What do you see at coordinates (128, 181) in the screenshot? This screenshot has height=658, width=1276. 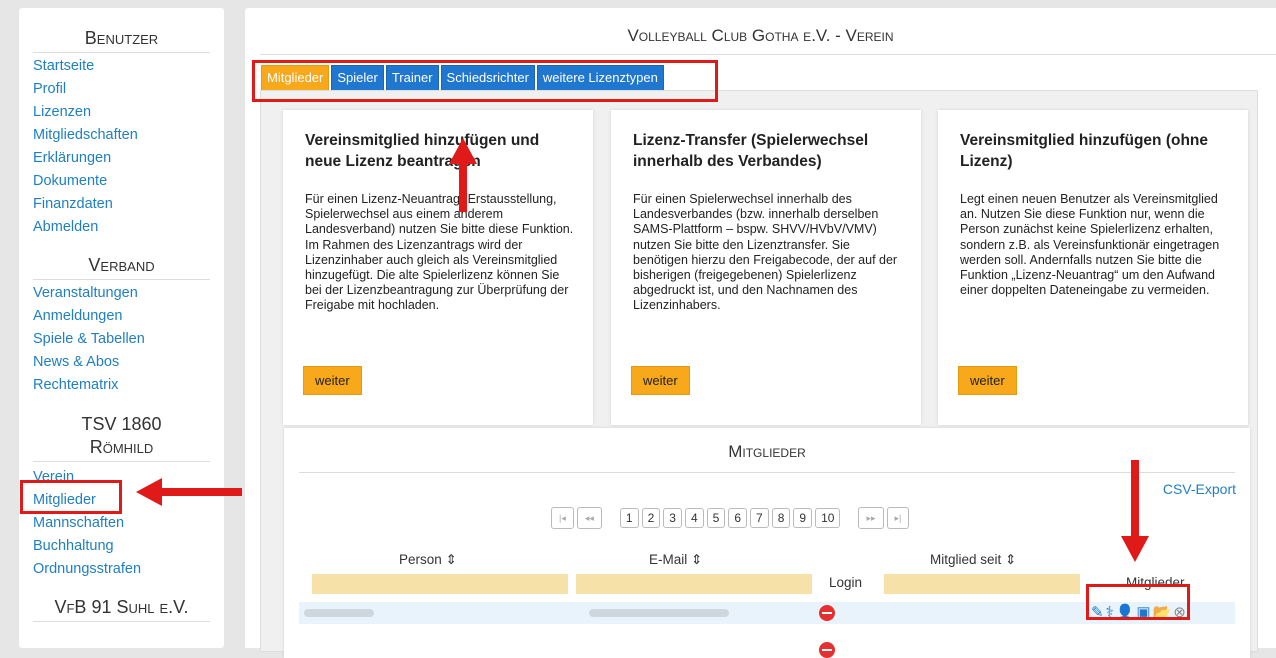 I see `sidebar-item-dokumente: Dokumente` at bounding box center [128, 181].